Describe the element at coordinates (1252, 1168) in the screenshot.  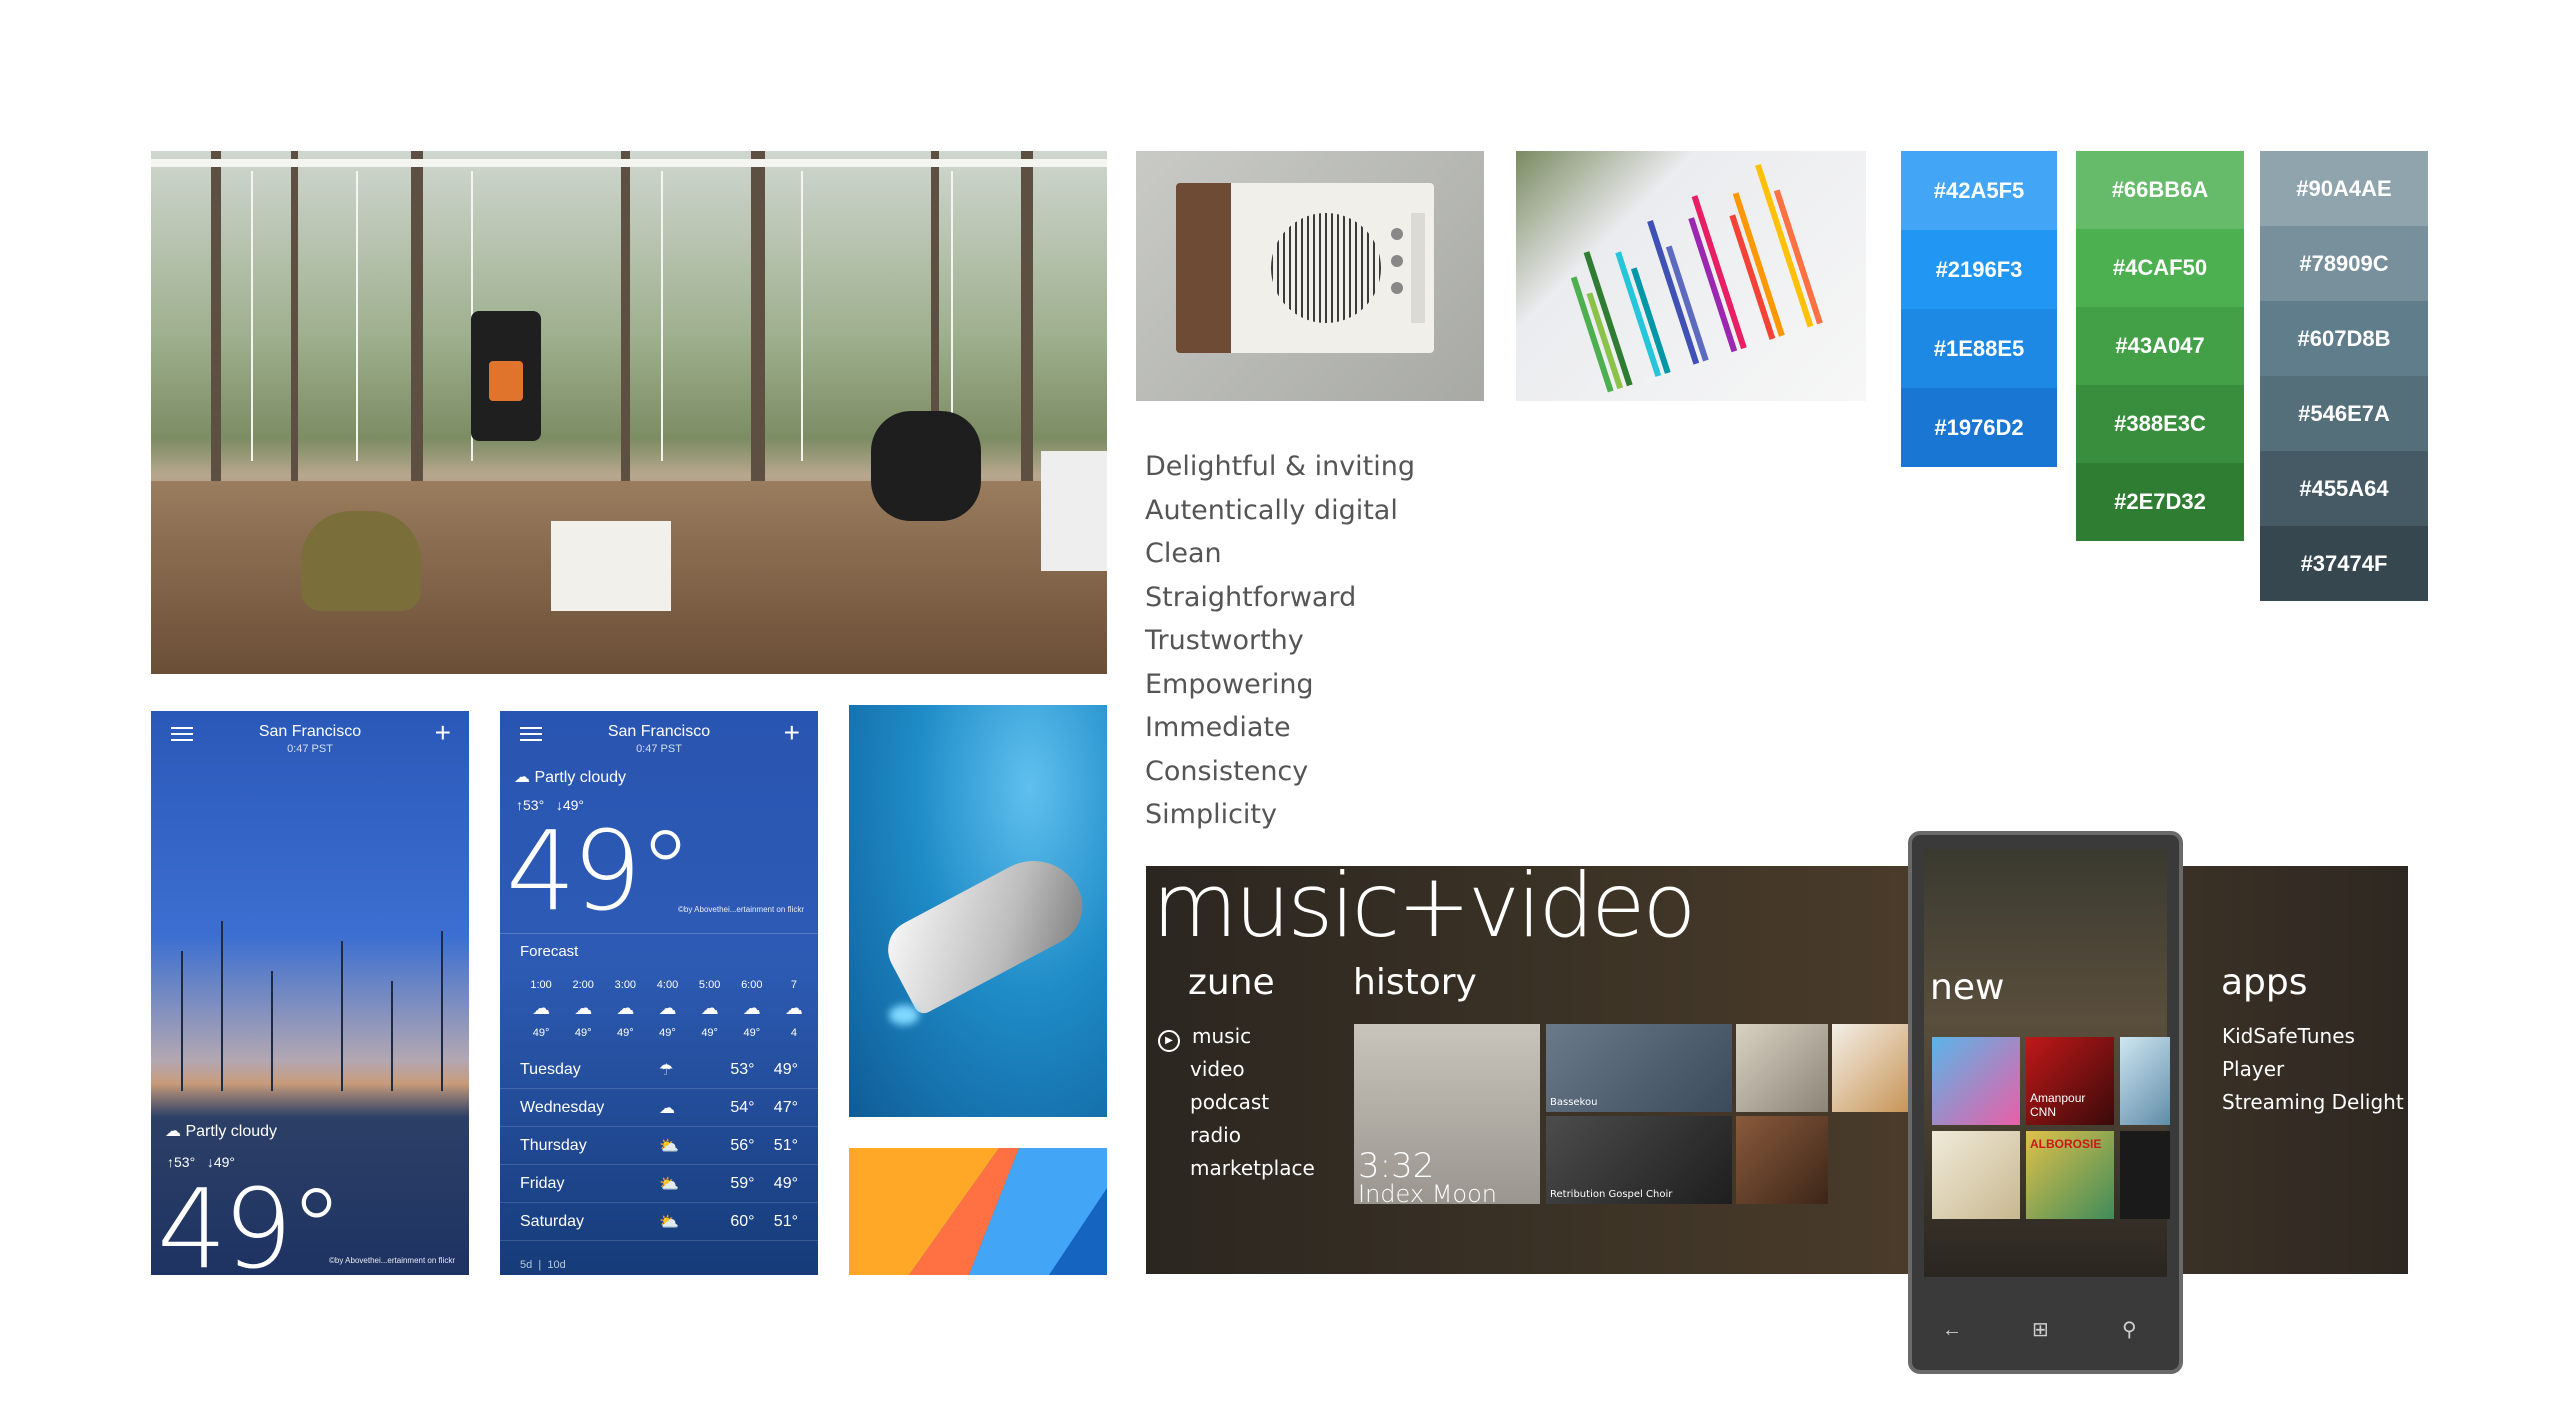
I see `menu-item-marketplace: marketplace` at that location.